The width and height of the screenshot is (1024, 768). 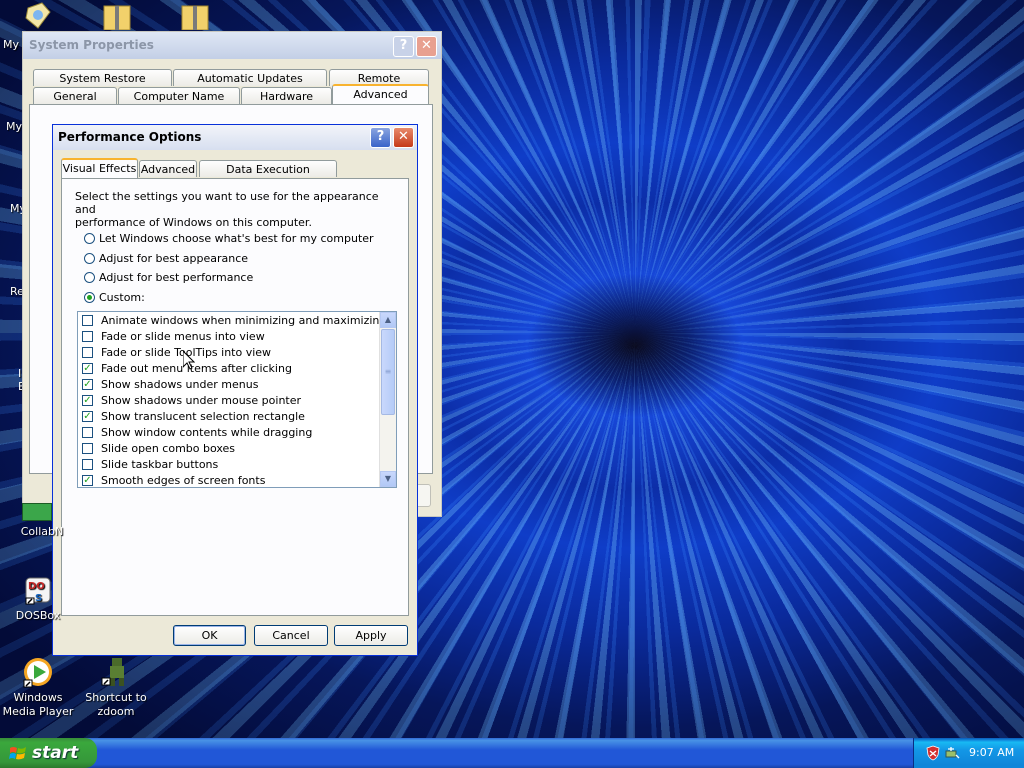 I want to click on tab-general: General, so click(x=75, y=95).